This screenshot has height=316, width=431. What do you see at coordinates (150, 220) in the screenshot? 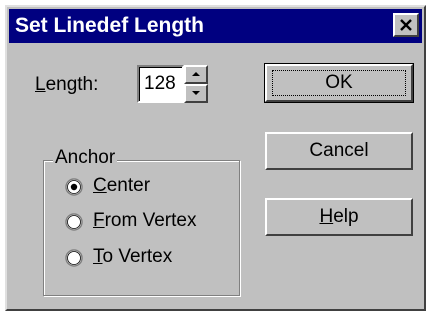
I see `from-vertex-label-text: rom Vertex` at bounding box center [150, 220].